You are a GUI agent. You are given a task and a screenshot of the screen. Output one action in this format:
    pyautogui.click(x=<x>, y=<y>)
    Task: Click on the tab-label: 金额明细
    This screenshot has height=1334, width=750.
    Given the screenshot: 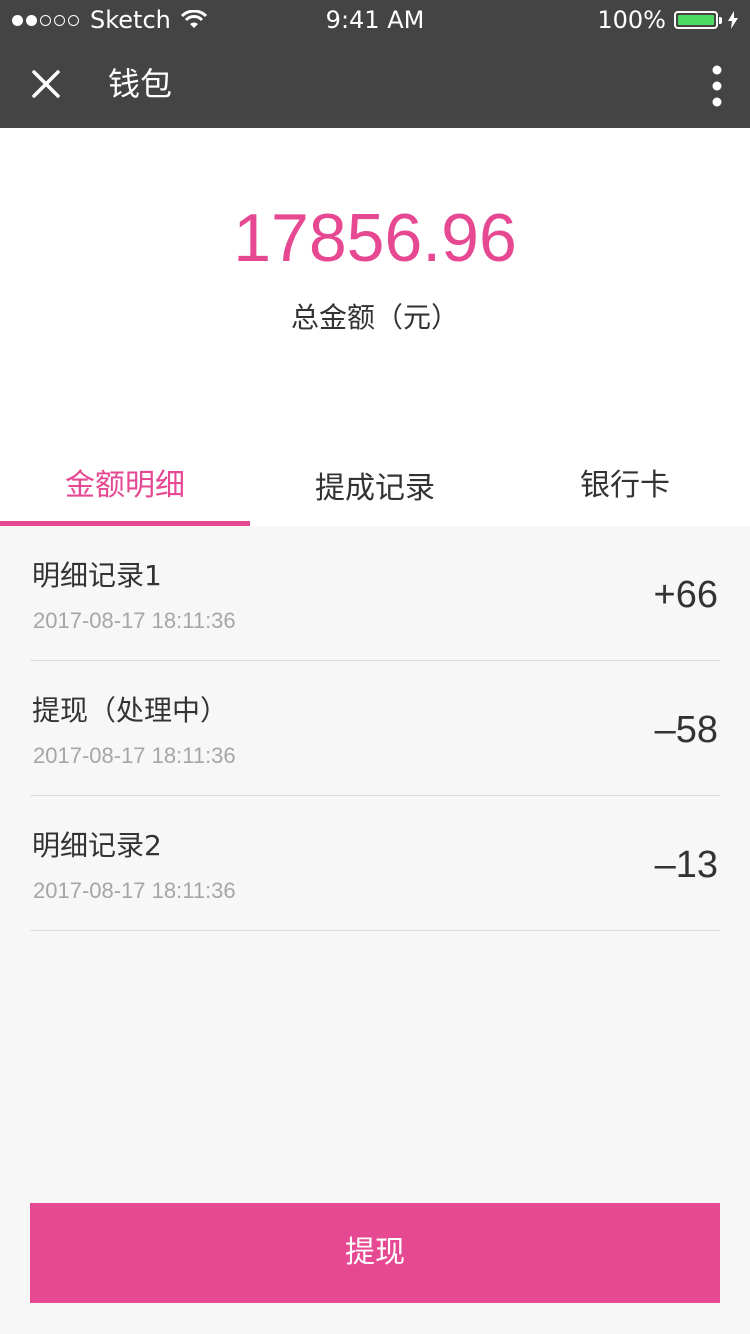 What is the action you would take?
    pyautogui.click(x=125, y=485)
    